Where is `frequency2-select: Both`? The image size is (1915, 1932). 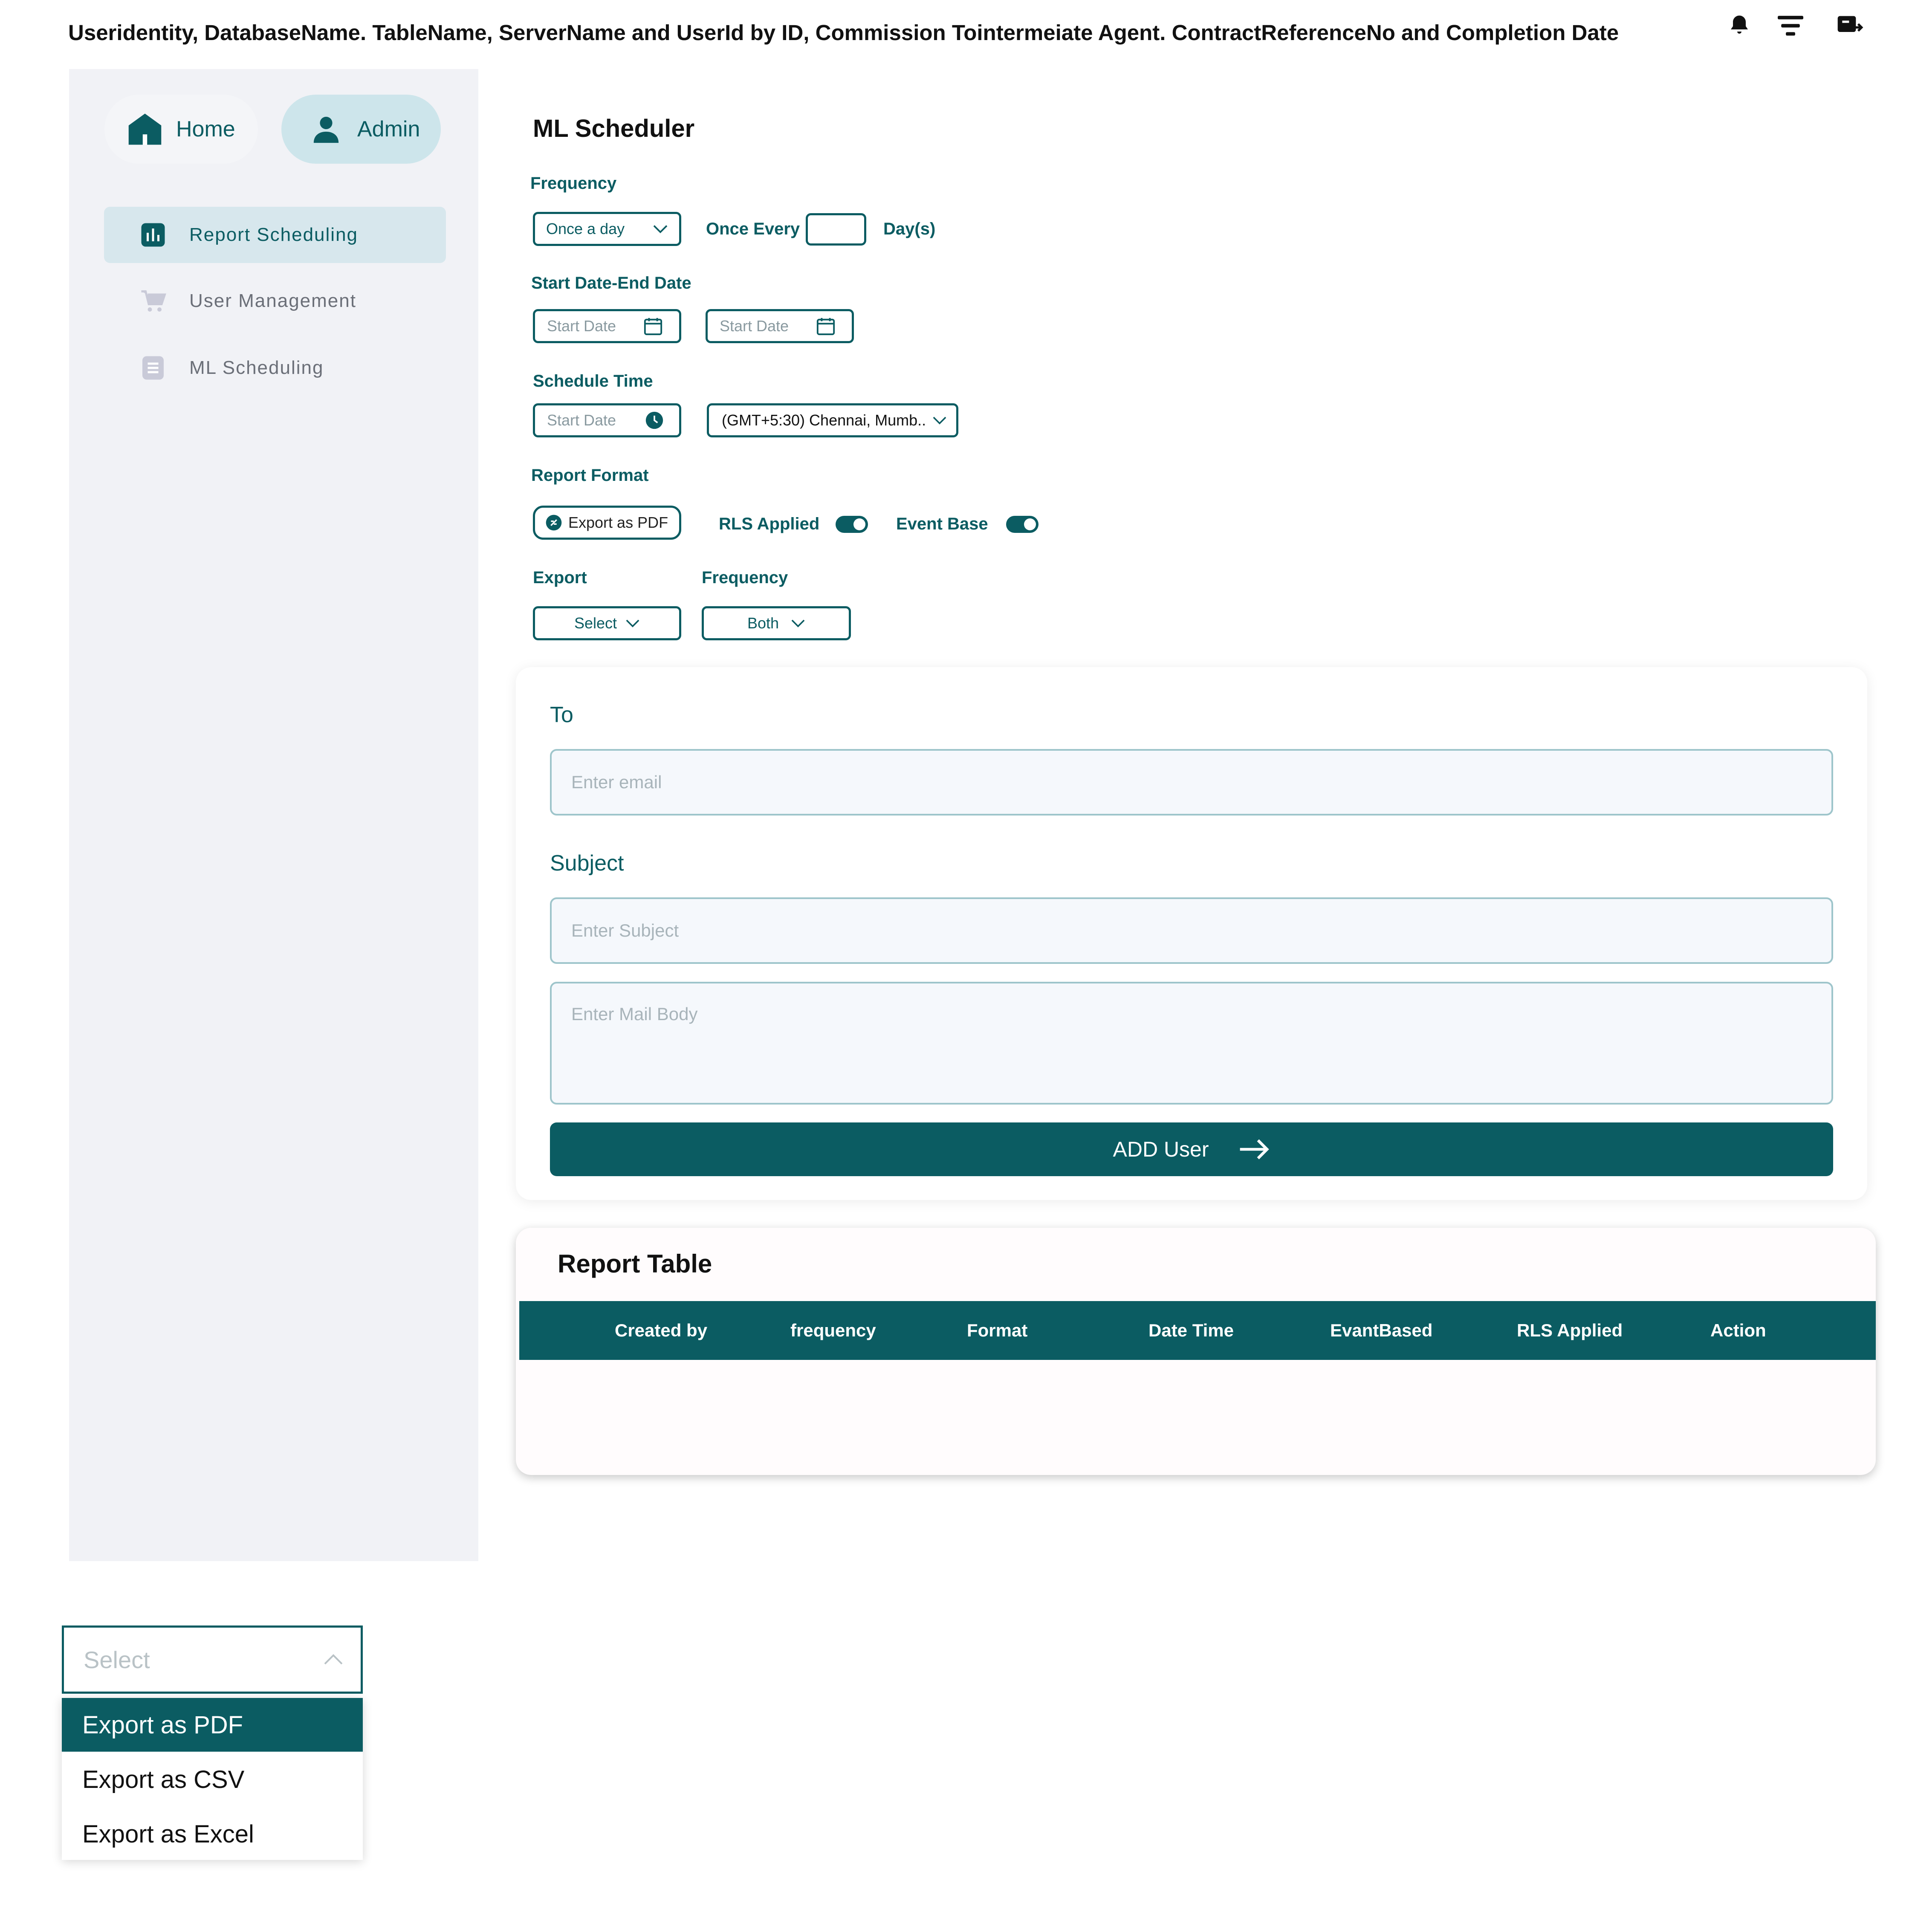
frequency2-select: Both is located at coordinates (776, 623).